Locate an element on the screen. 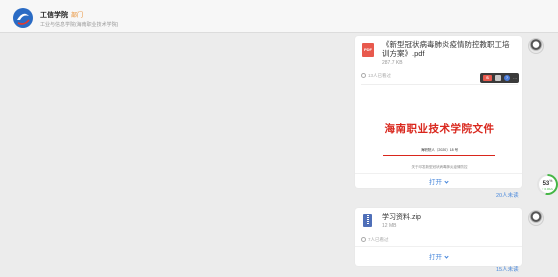 Image resolution: width=558 pixels, height=277 pixels. pdf-icon-label: PDF is located at coordinates (368, 49).